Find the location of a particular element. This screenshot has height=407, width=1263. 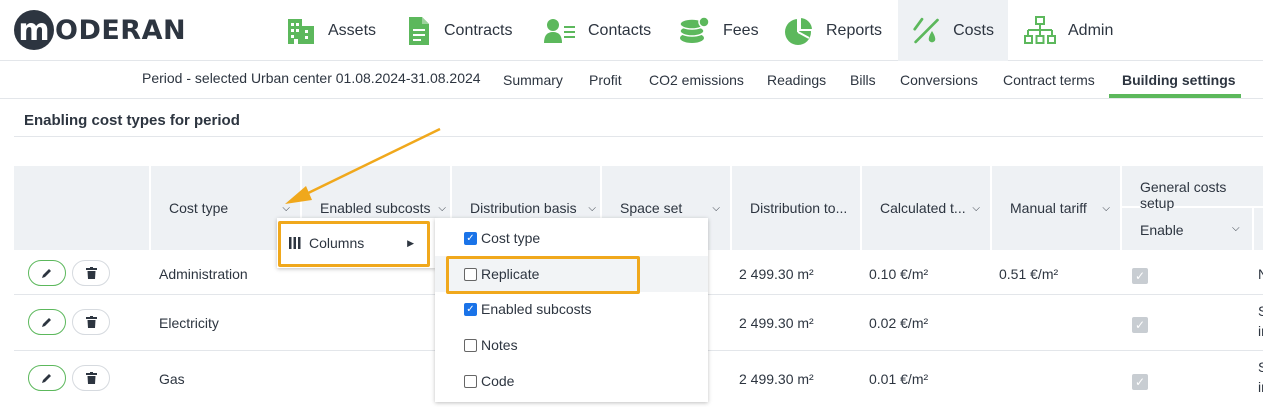

document-icon is located at coordinates (419, 30).